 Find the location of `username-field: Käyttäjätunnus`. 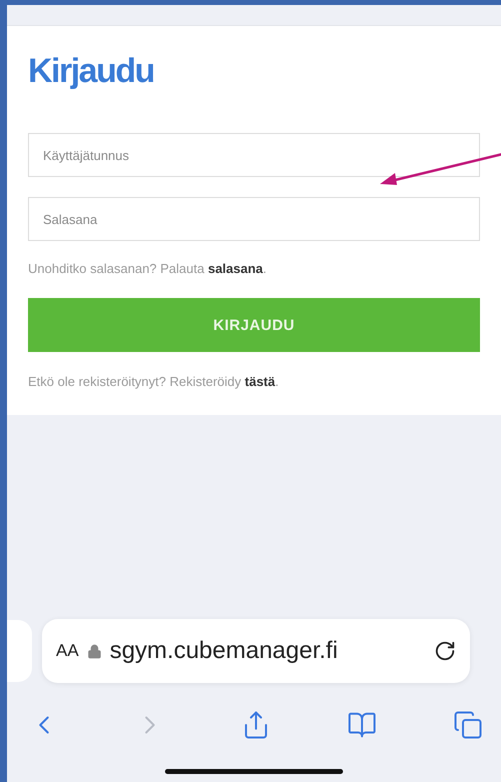

username-field: Käyttäjätunnus is located at coordinates (254, 155).